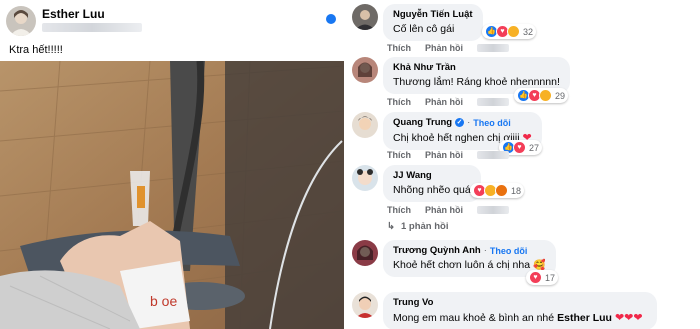 The width and height of the screenshot is (700, 329). Describe the element at coordinates (391, 226) in the screenshot. I see `reply-arrow-icon: ↳` at that location.